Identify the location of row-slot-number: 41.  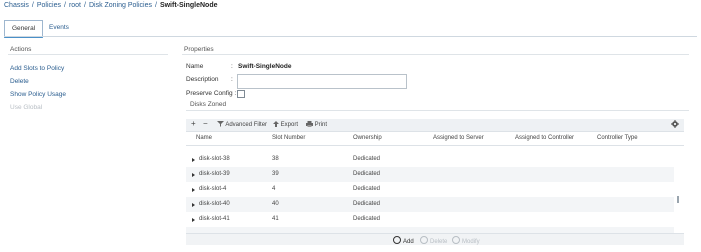
(275, 219).